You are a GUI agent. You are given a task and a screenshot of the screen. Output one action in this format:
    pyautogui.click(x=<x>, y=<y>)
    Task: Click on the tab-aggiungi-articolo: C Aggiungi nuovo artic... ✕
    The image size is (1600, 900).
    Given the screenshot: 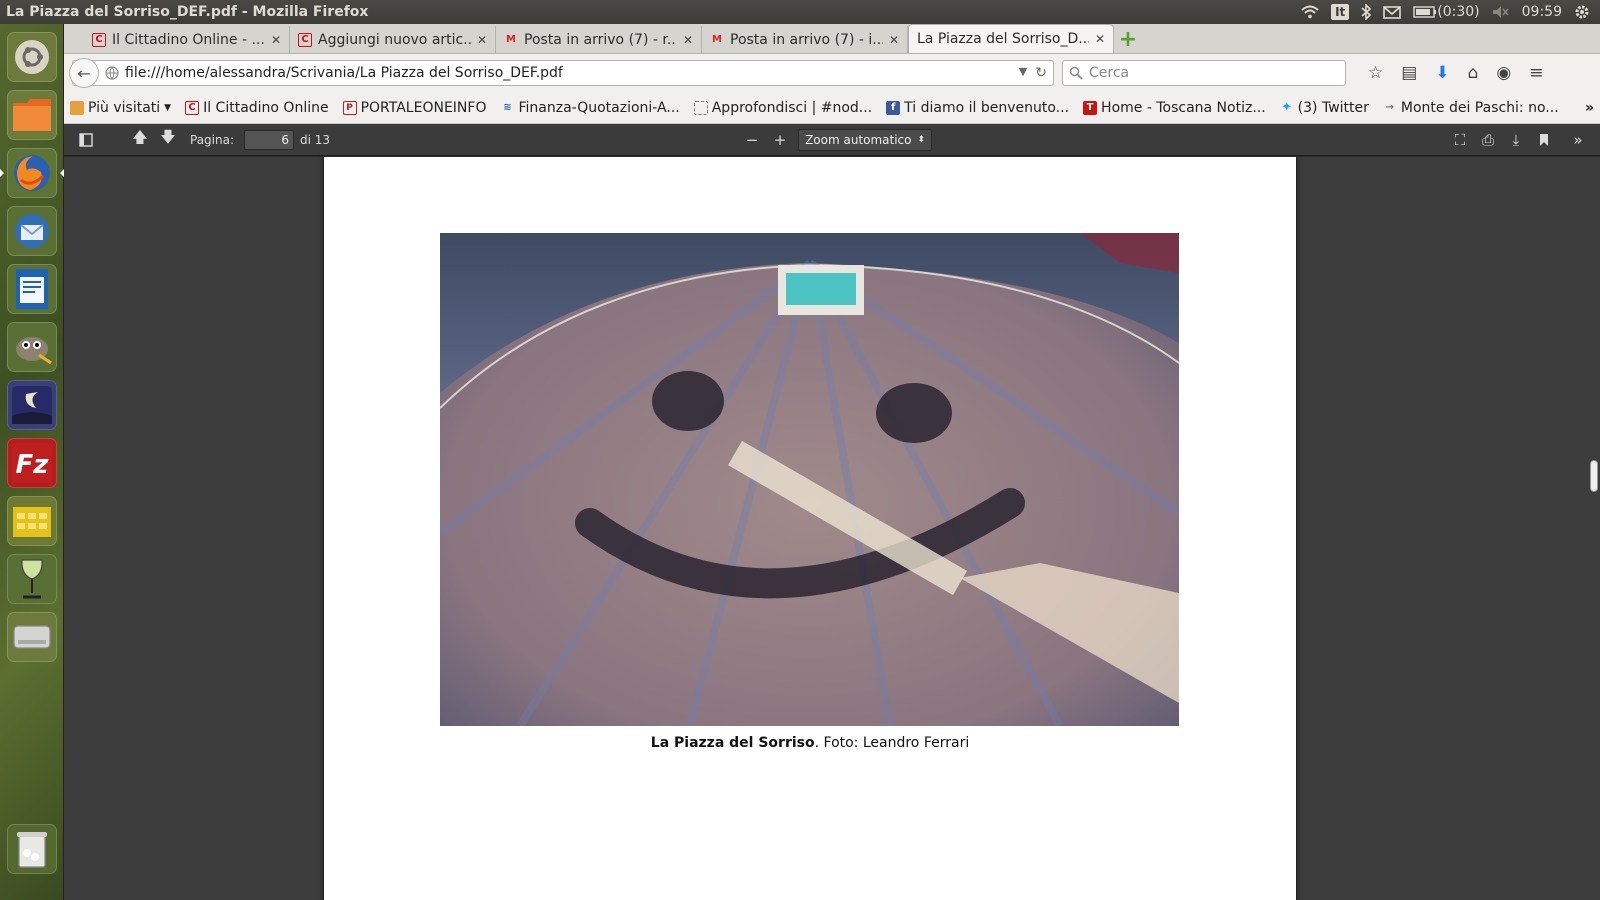 What is the action you would take?
    pyautogui.click(x=393, y=39)
    